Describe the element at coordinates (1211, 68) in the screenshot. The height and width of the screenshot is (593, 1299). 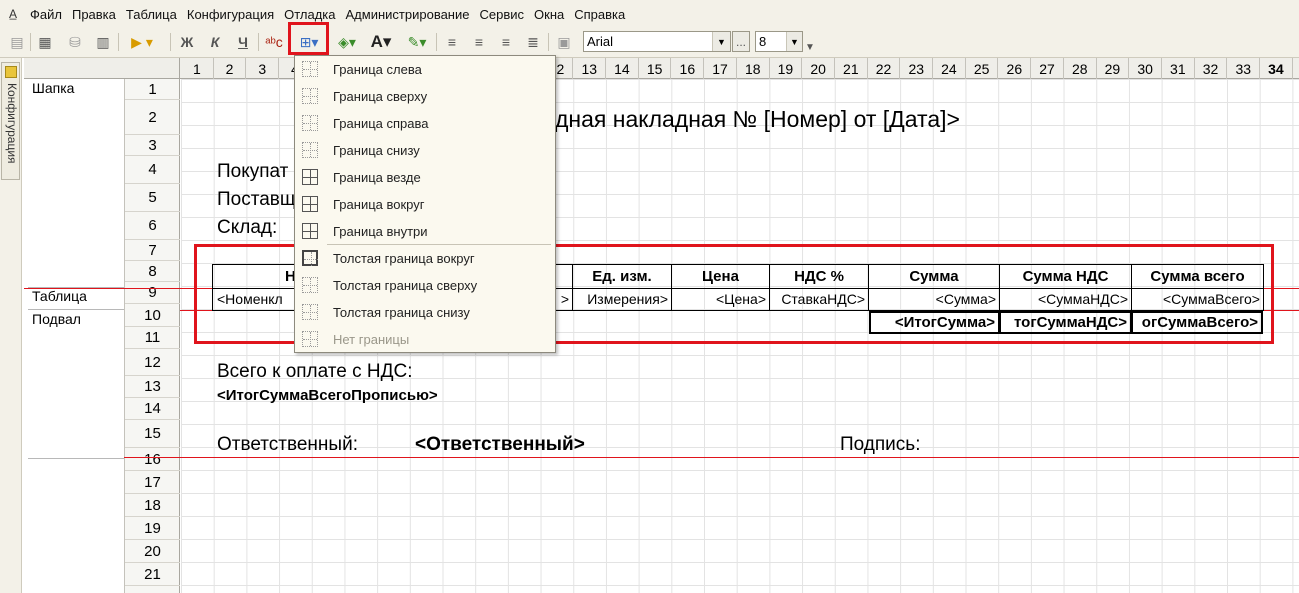
I see `column-header-32: 32` at that location.